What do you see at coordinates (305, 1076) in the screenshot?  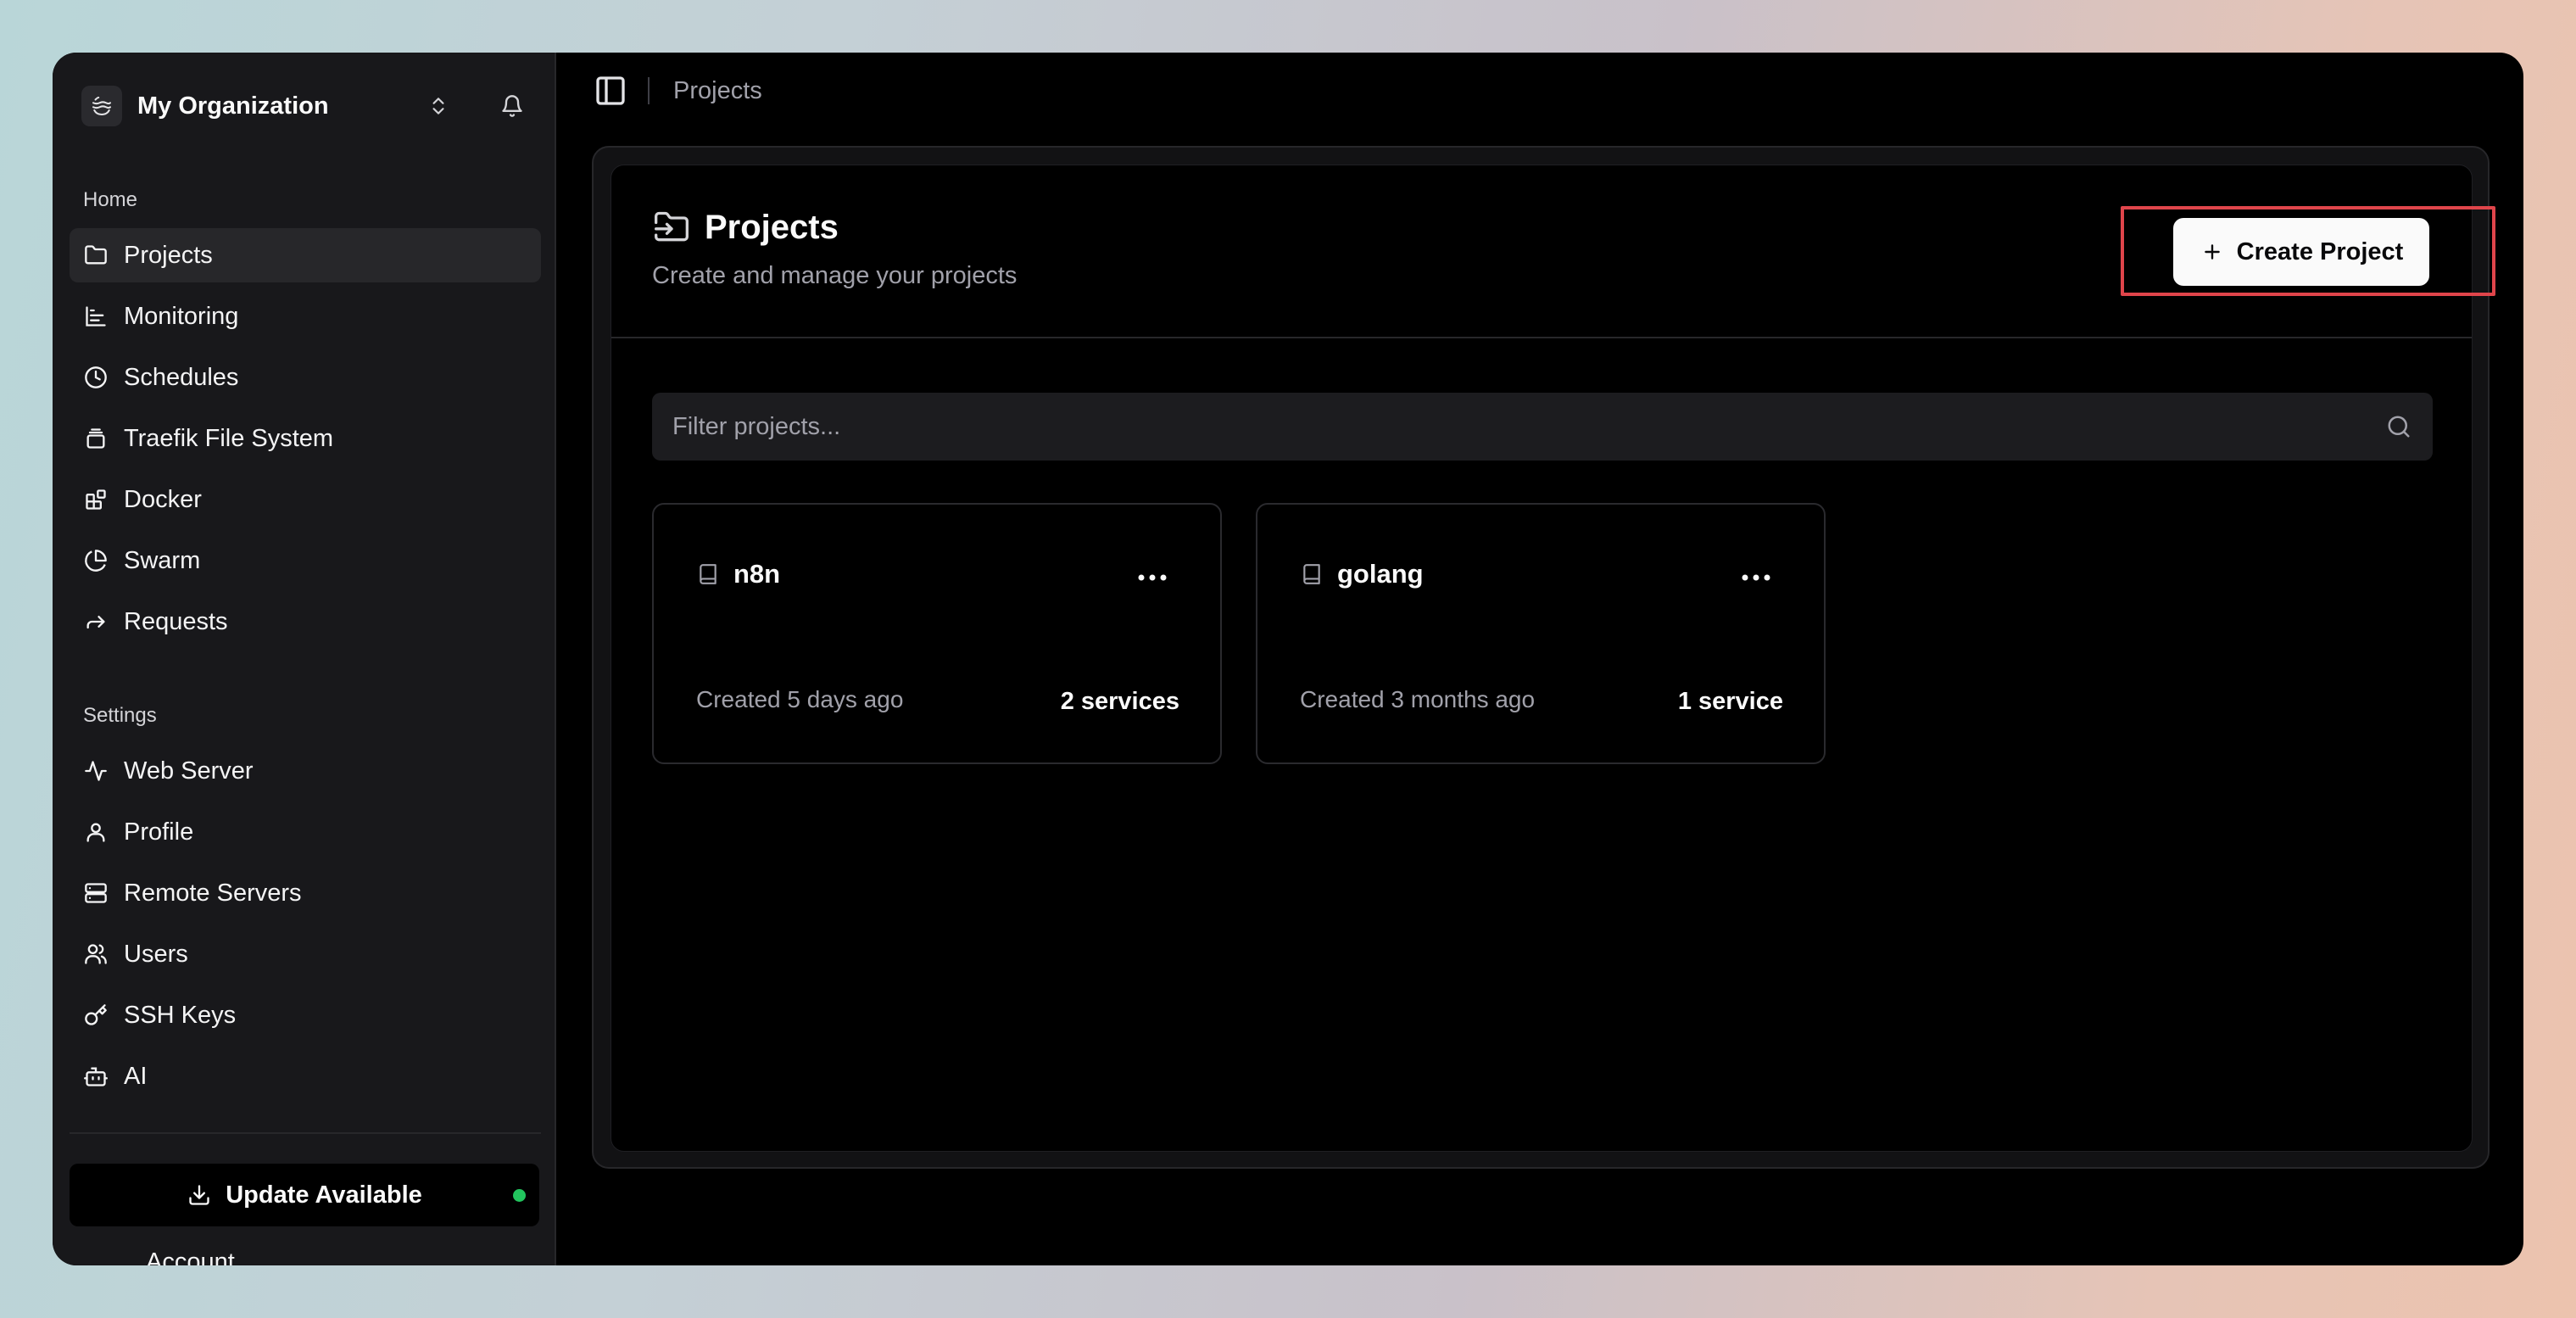 I see `sidebar-item-ai: AI` at bounding box center [305, 1076].